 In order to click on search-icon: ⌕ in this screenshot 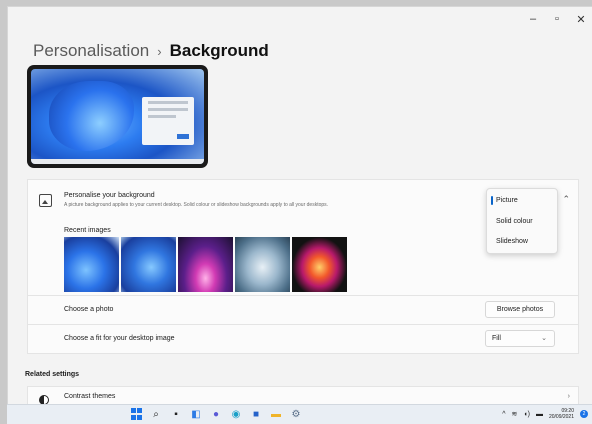, I will do `click(156, 414)`.